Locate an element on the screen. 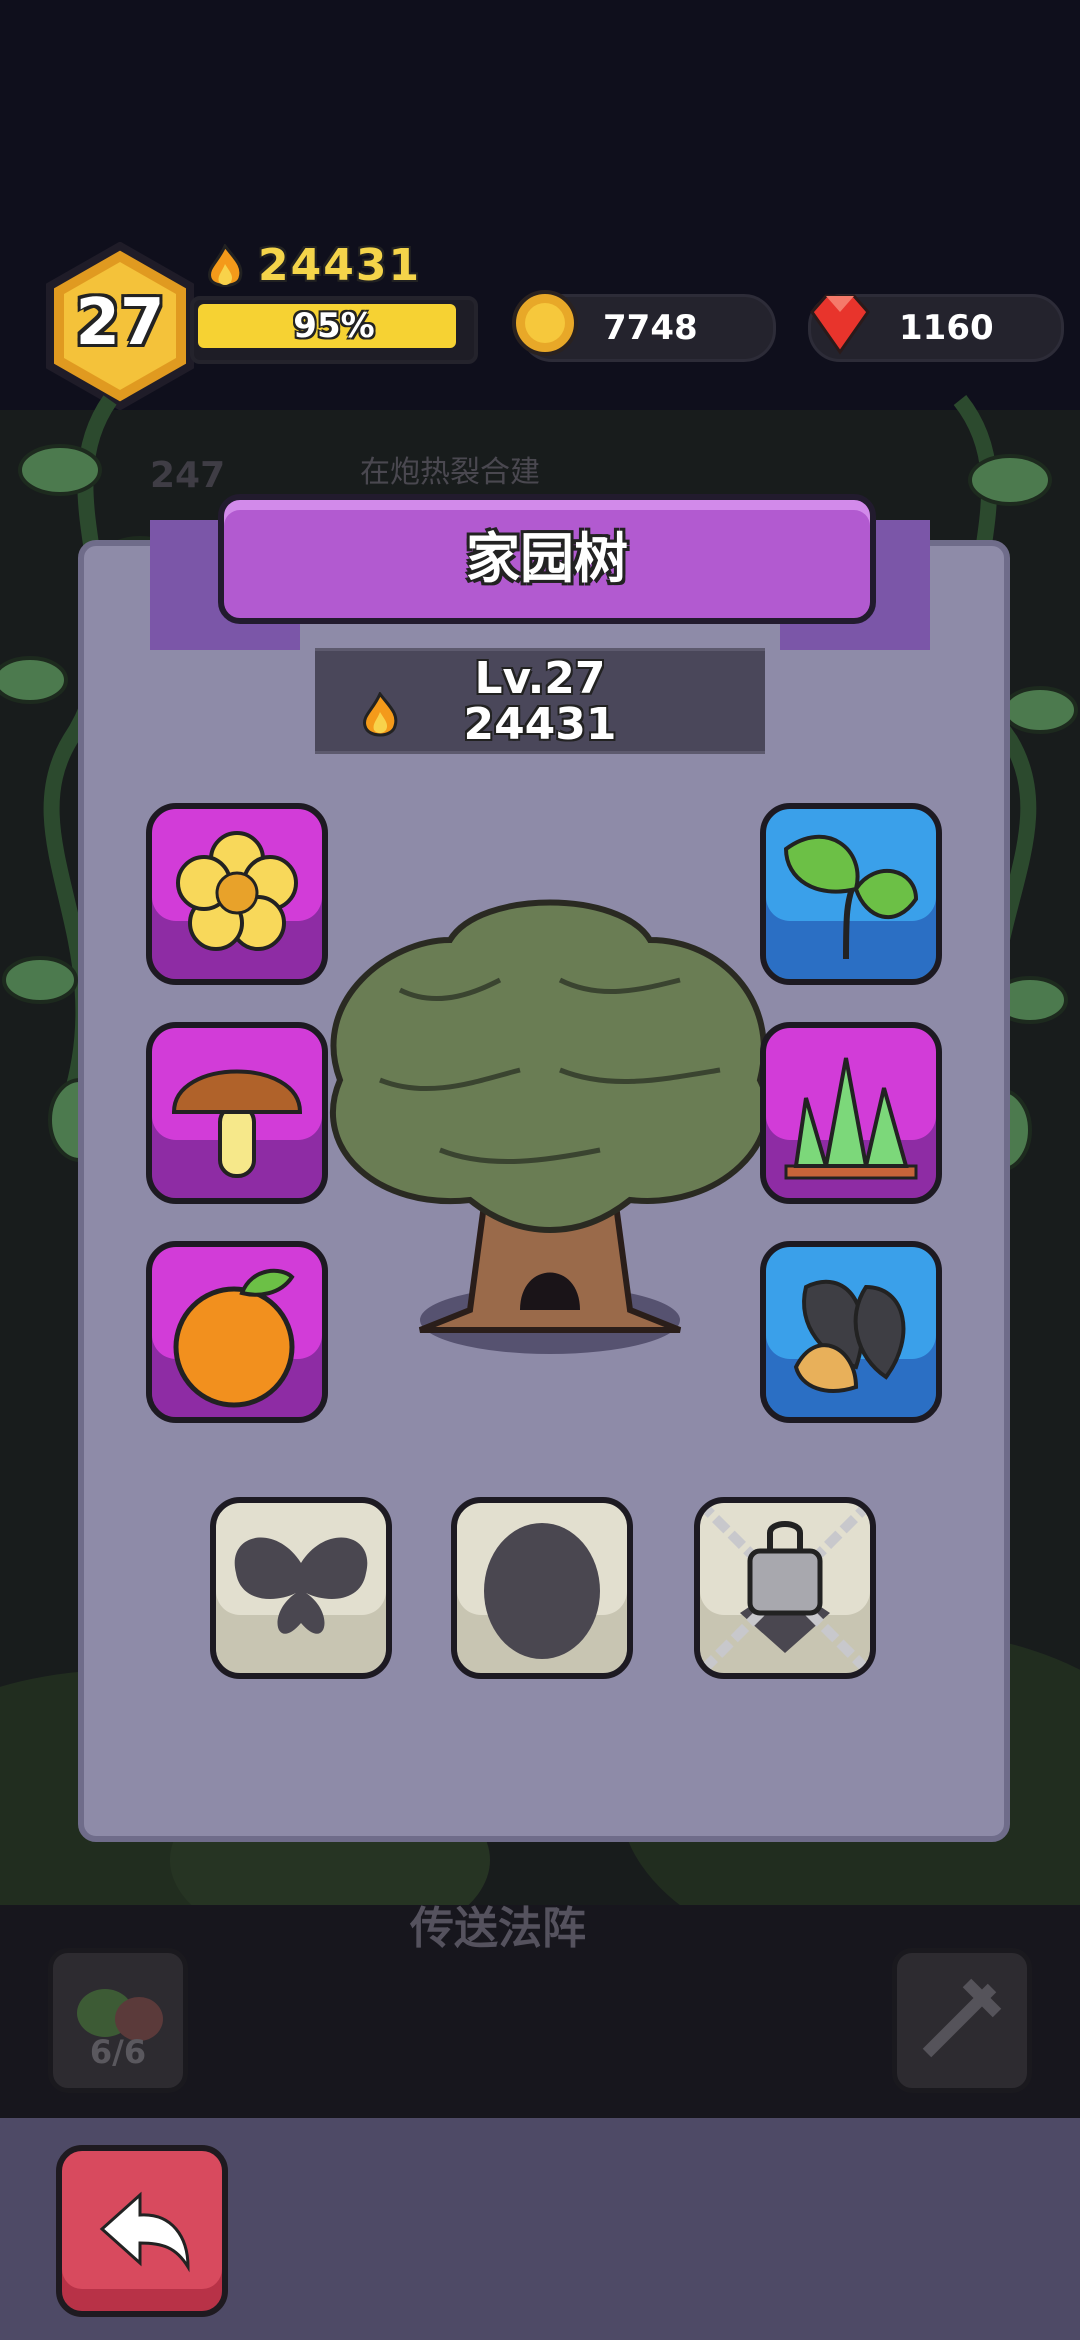 The image size is (1080, 2340). butterfly-slot is located at coordinates (301, 1588).